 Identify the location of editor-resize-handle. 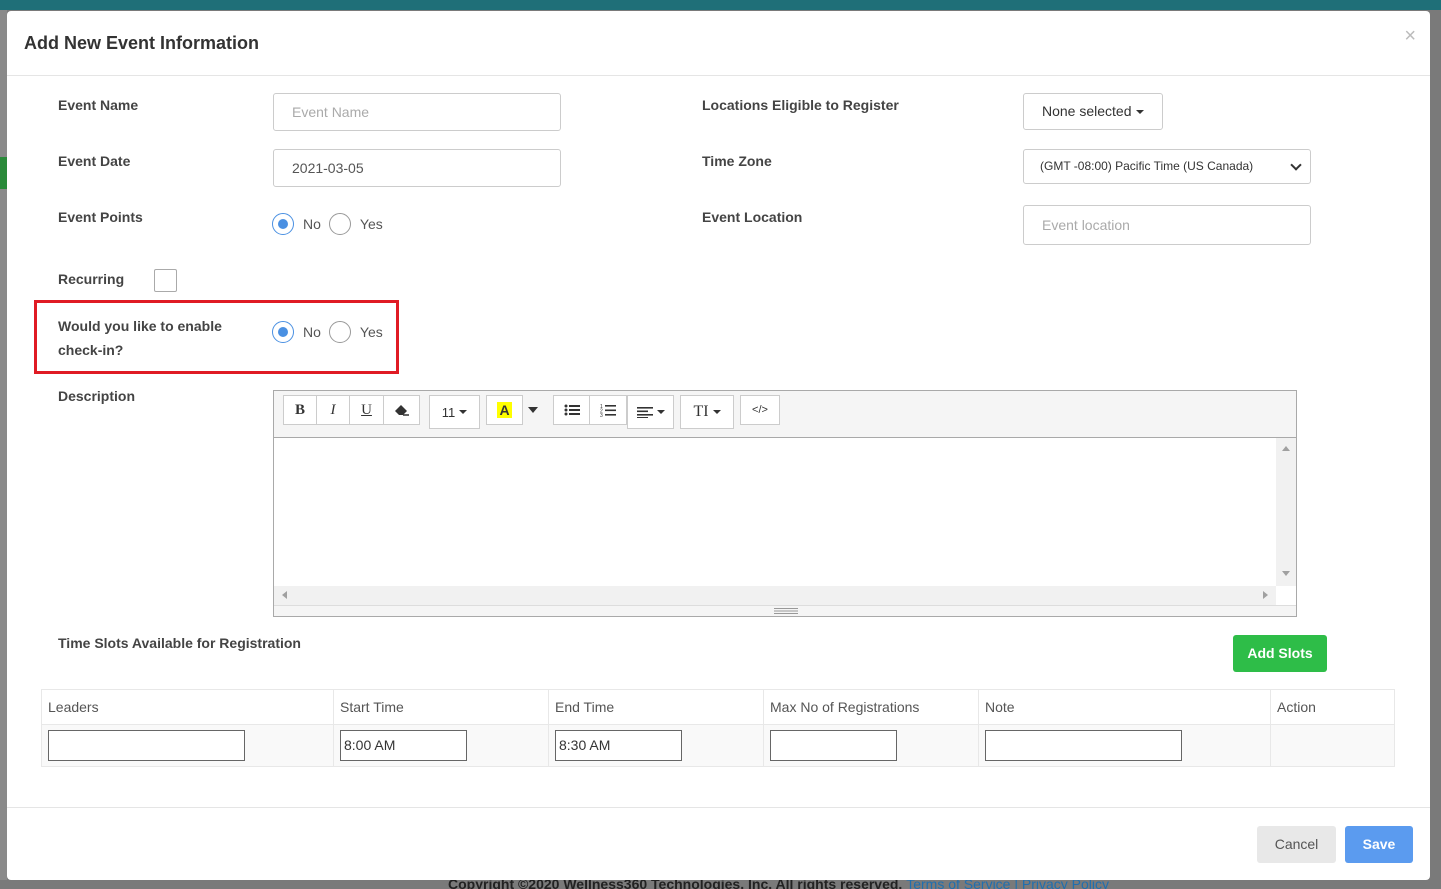
(785, 610).